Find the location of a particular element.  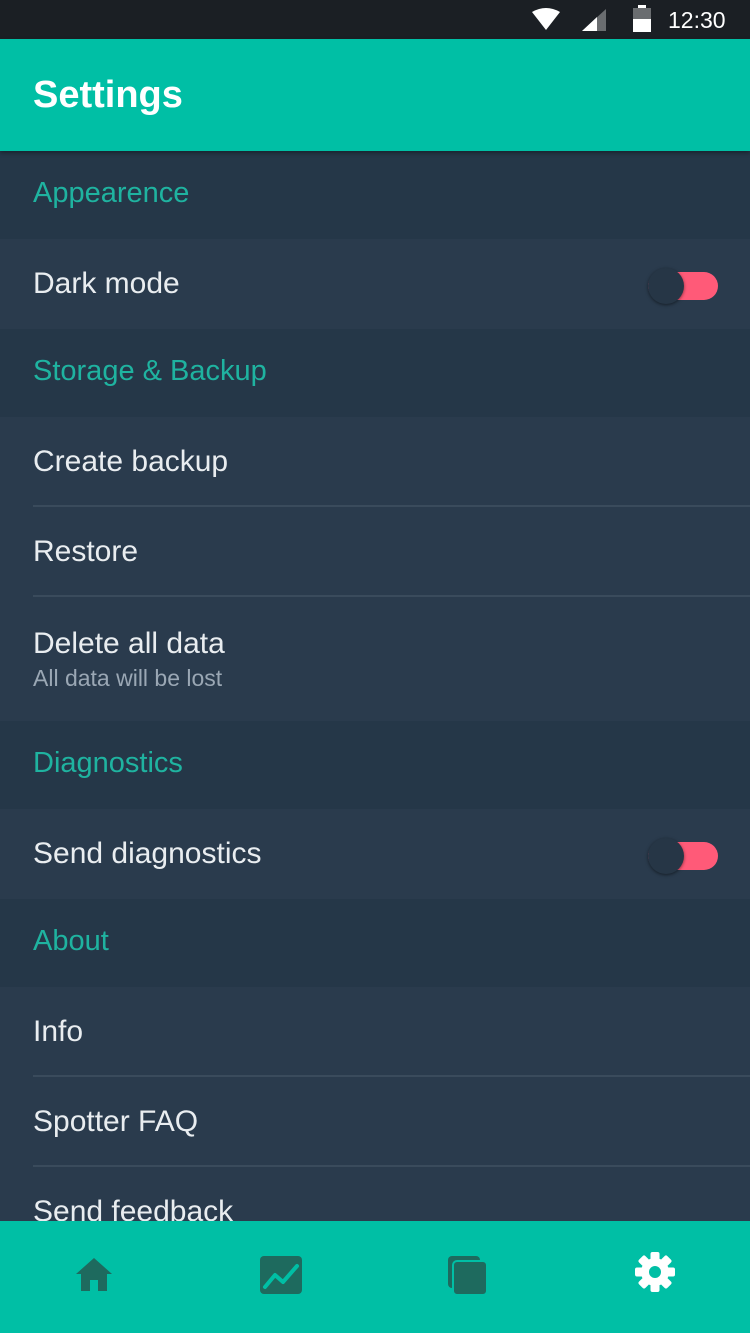

setting-label: Dark mode is located at coordinates (106, 283).